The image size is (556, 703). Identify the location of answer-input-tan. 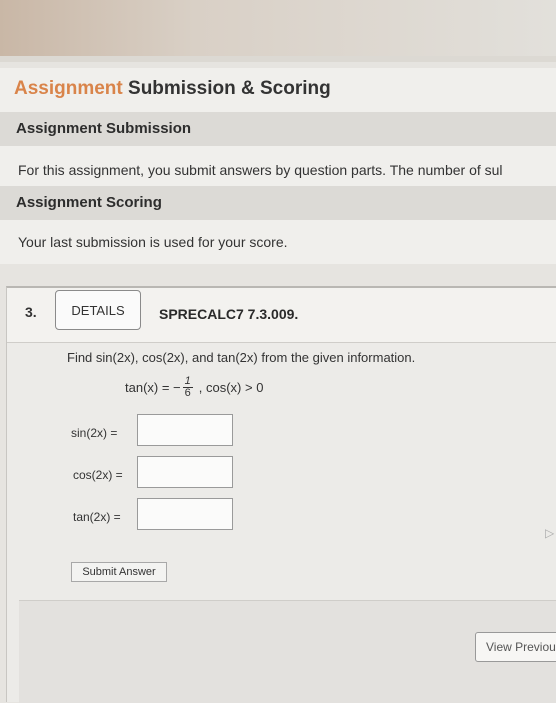
(185, 514).